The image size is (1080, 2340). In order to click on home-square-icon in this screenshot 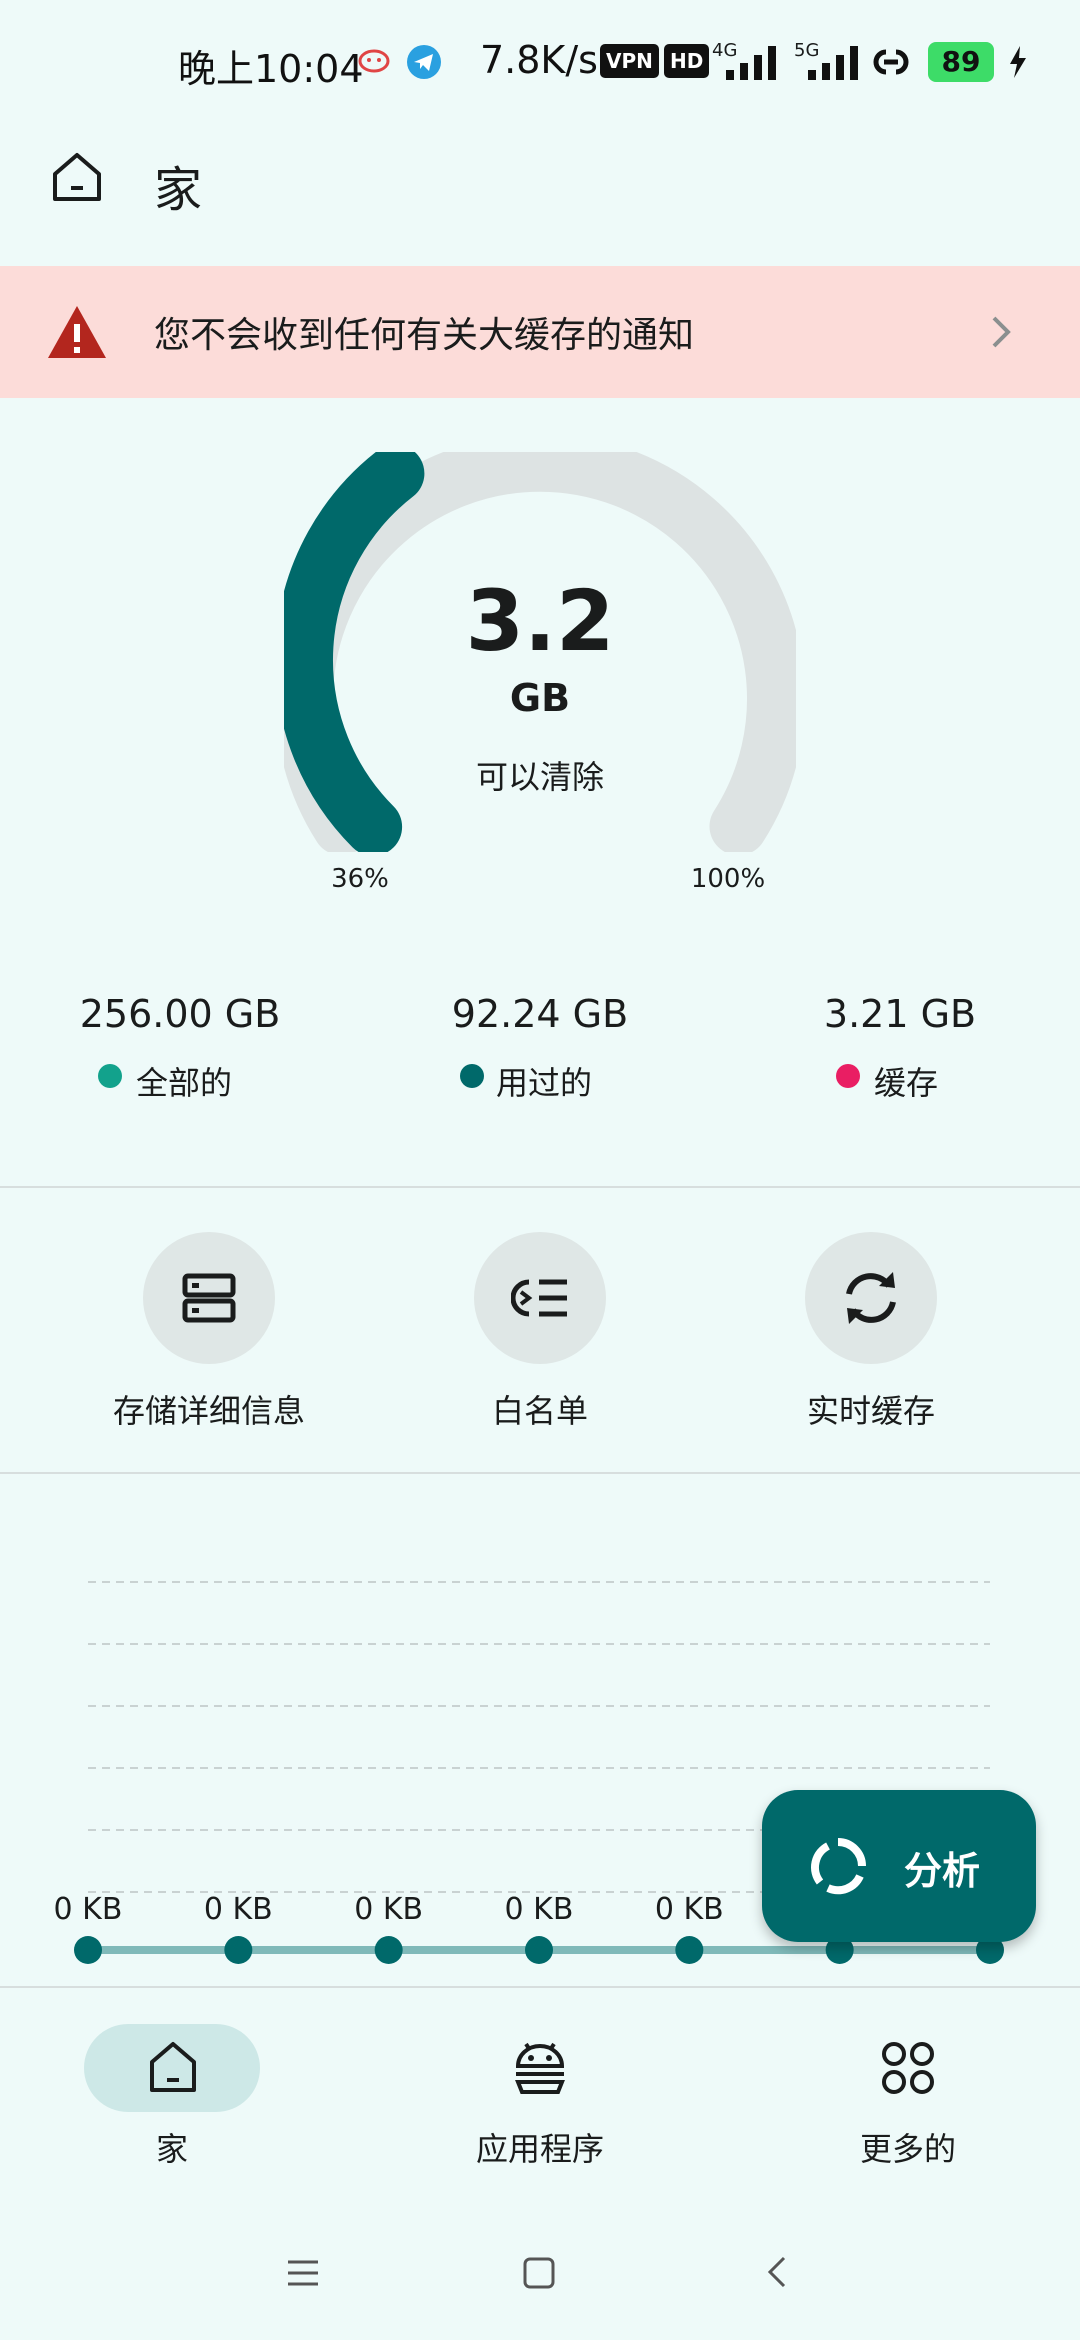, I will do `click(539, 2273)`.